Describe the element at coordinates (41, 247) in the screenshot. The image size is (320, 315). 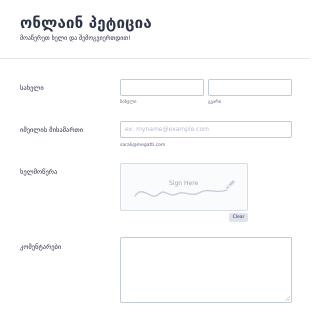
I see `comments-label: კომენტარები` at that location.